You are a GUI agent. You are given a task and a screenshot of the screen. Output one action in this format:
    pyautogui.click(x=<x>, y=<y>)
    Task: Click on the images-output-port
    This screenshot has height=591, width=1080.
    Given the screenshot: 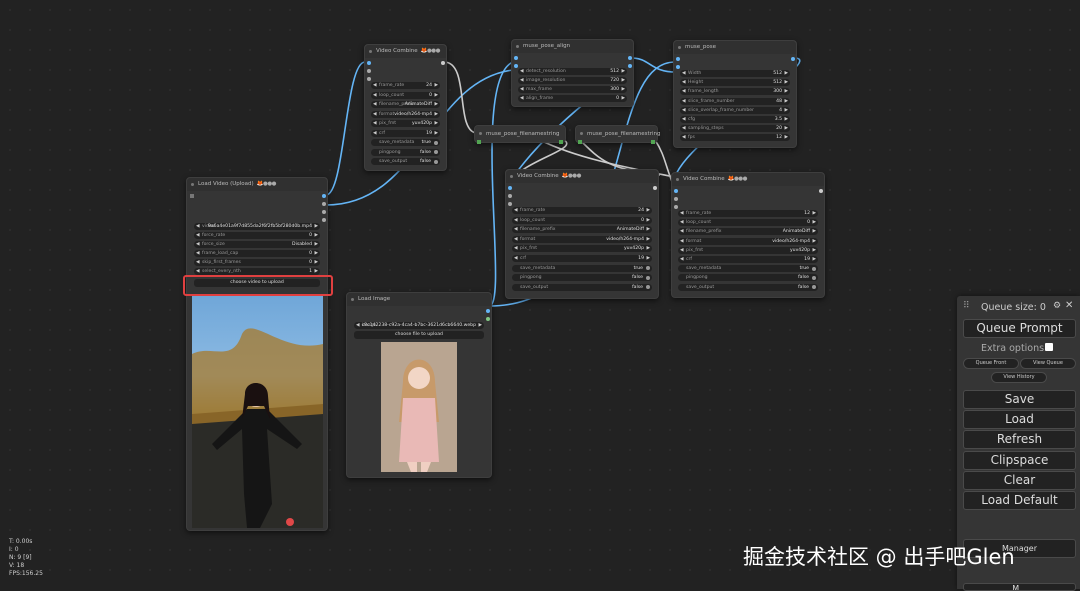 What is the action you would take?
    pyautogui.click(x=793, y=59)
    